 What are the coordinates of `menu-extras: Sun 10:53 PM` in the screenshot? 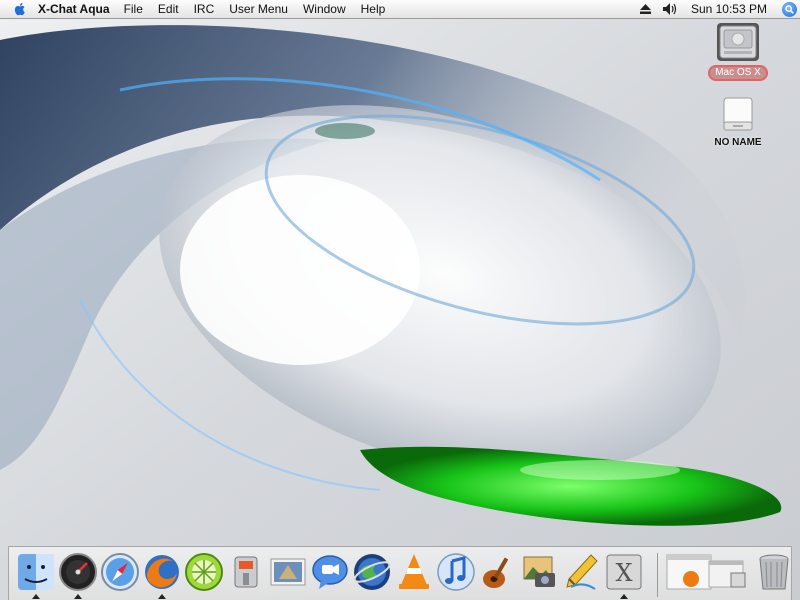 It's located at (719, 9).